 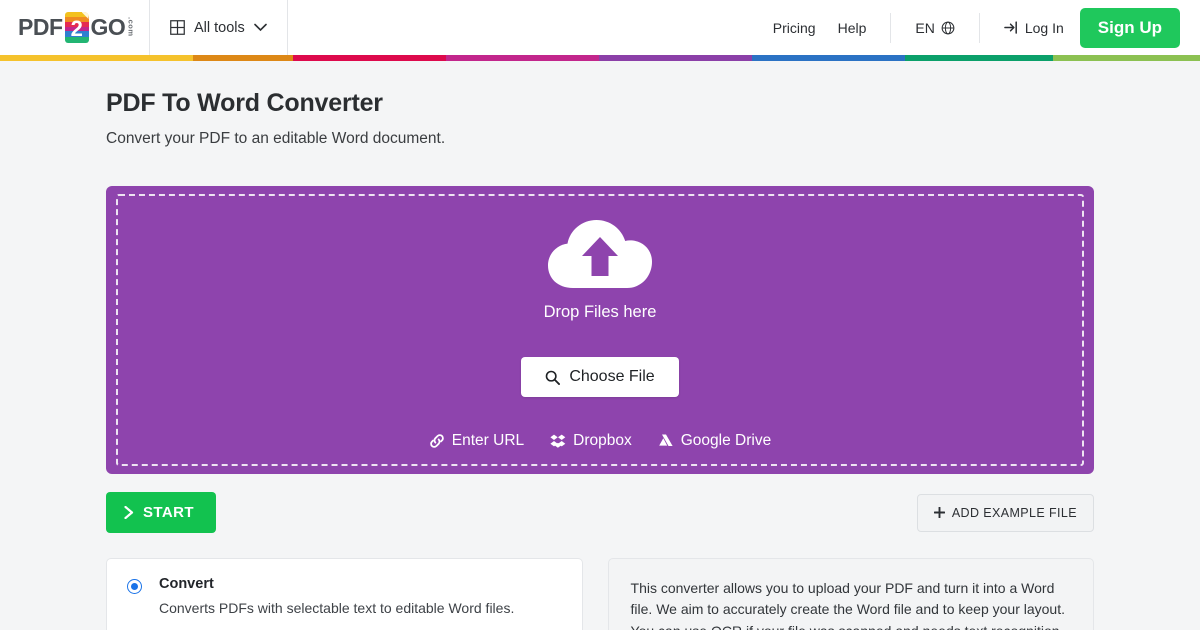 I want to click on google-drive-label: Google Drive, so click(x=726, y=440).